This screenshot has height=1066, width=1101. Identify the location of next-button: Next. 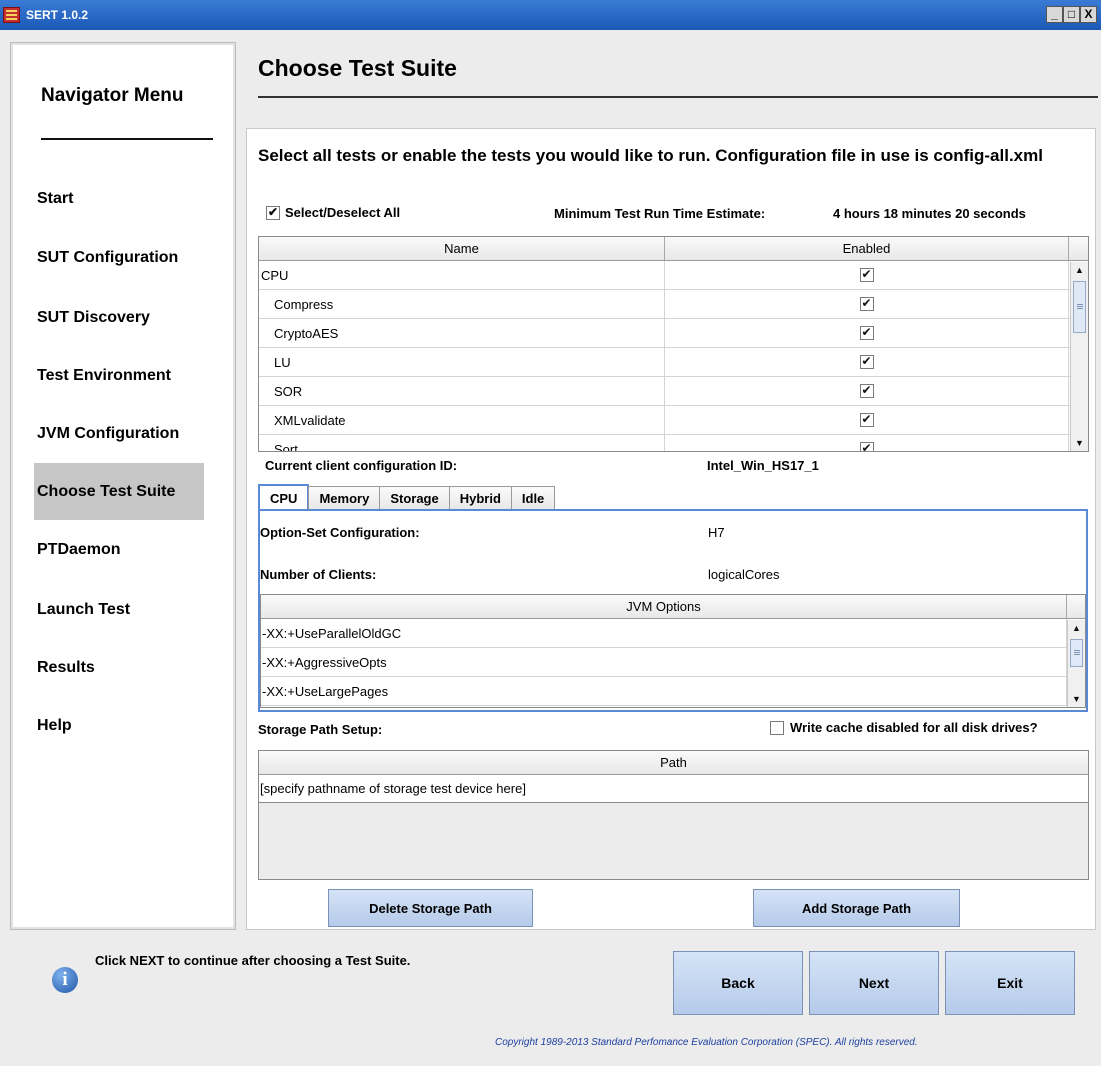
(874, 983).